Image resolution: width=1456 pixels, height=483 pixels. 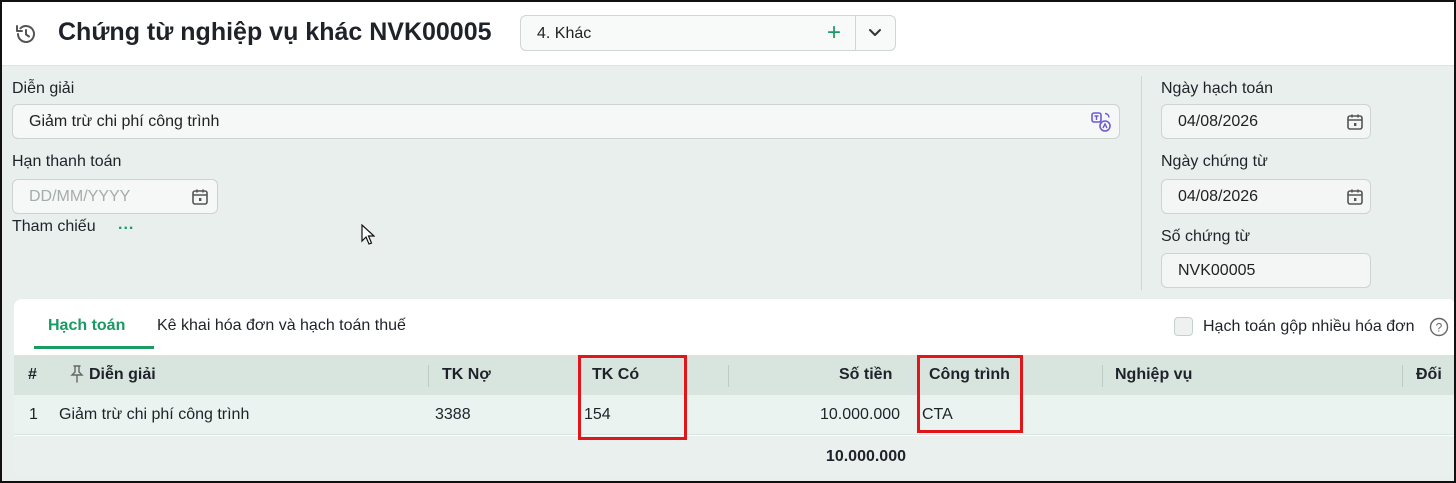 I want to click on col-debit-account: TK Nợ, so click(x=466, y=374).